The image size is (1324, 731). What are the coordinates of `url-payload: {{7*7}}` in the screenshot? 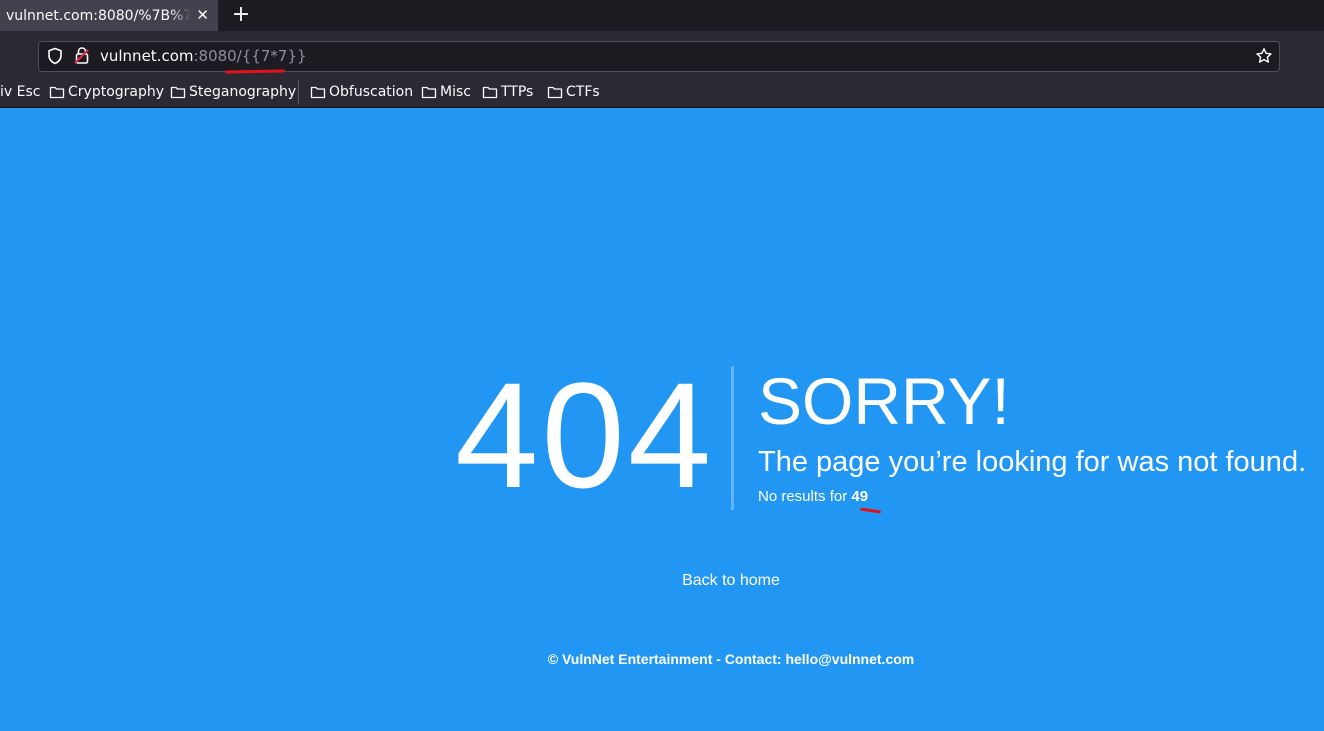 It's located at (274, 56).